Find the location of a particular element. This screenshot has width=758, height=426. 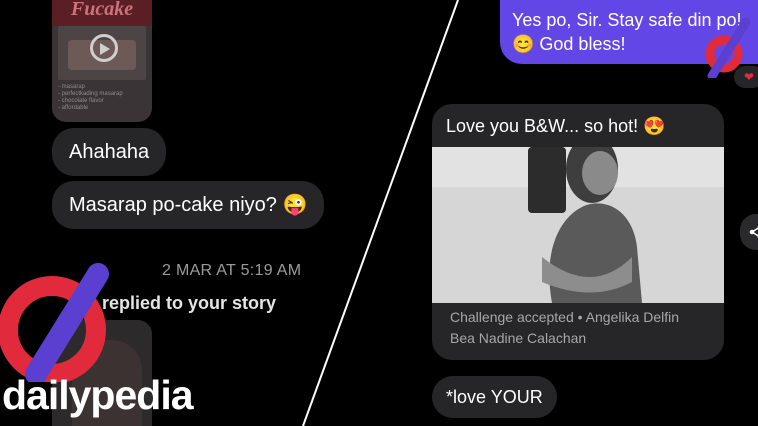

story-brand-text: Fucake is located at coordinates (102, 13).